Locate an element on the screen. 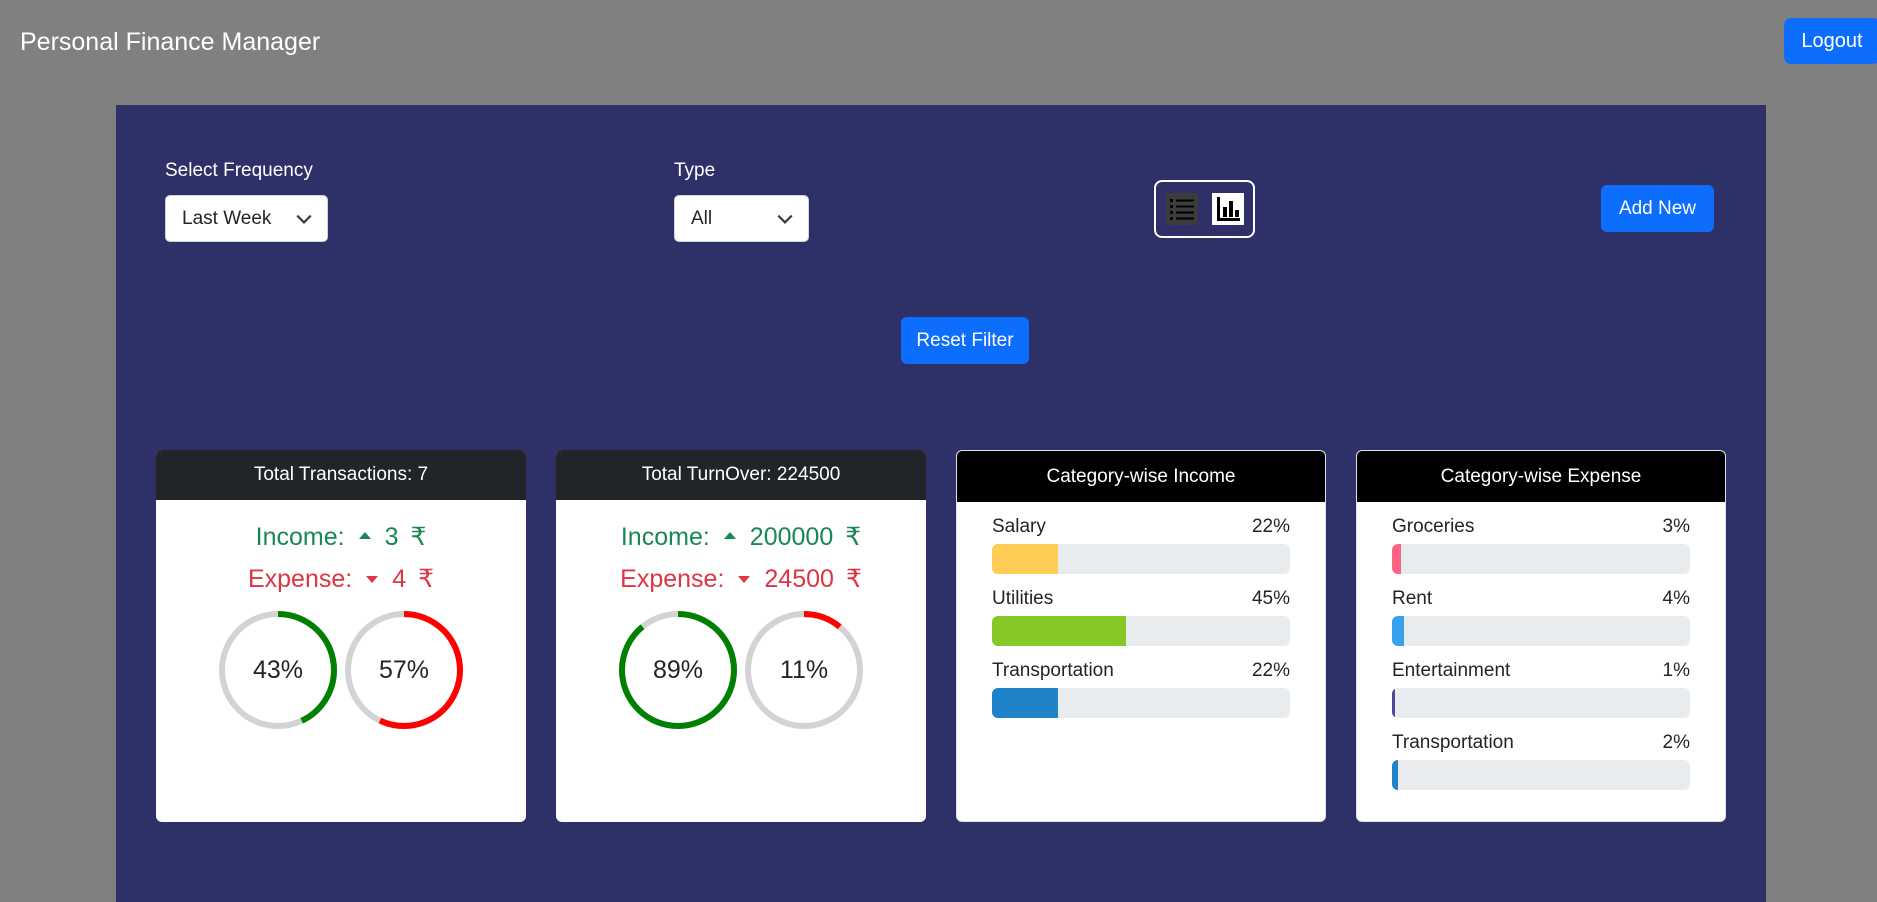  transactions-income-line: Income: 3 ₹ is located at coordinates (341, 537).